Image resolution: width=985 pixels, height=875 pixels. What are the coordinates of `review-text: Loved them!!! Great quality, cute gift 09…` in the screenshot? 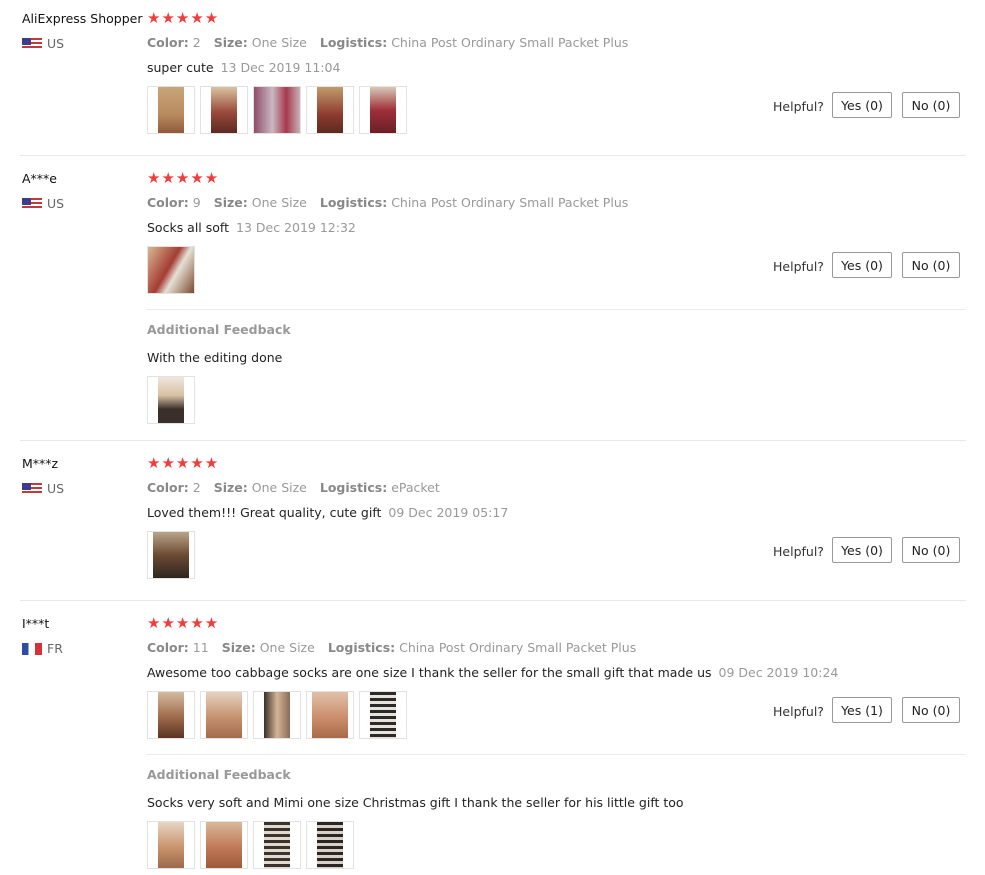 It's located at (328, 512).